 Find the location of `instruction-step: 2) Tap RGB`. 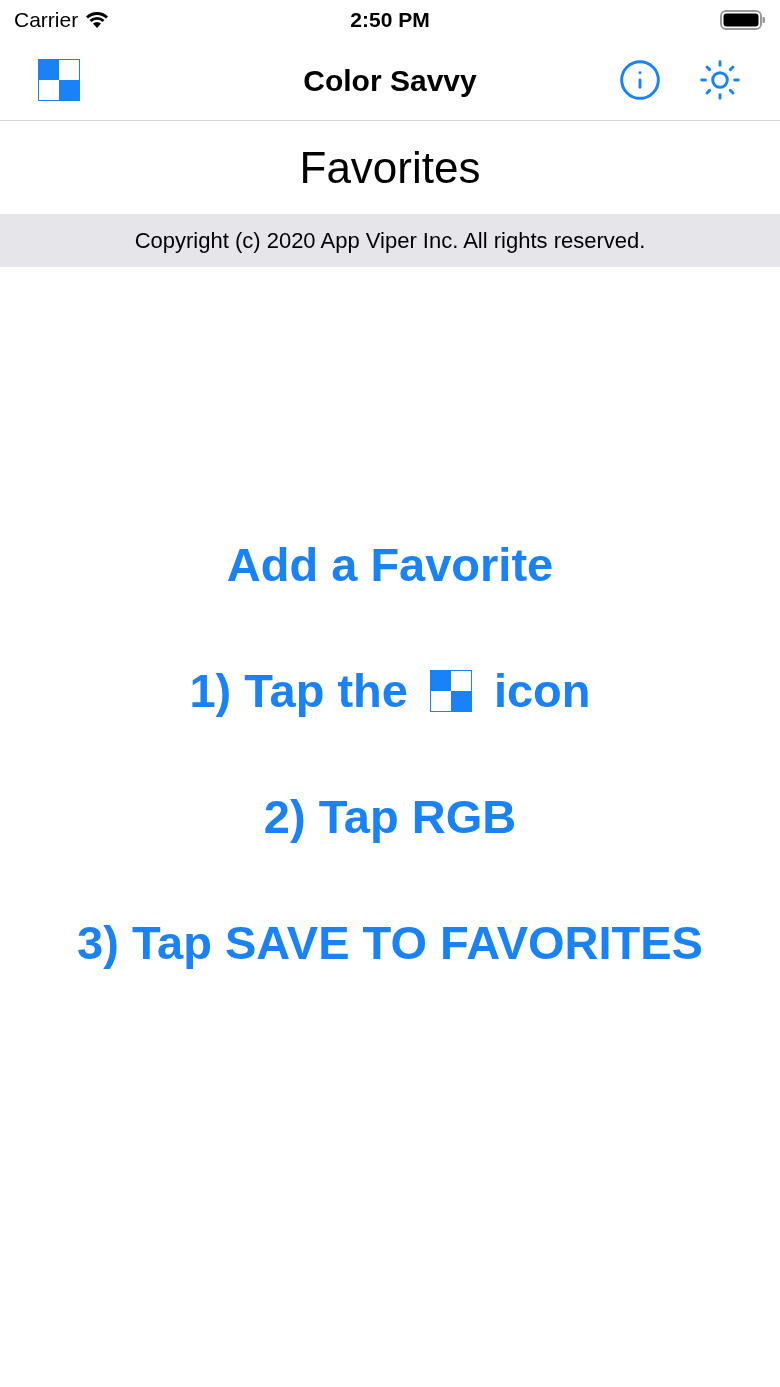

instruction-step: 2) Tap RGB is located at coordinates (390, 817).